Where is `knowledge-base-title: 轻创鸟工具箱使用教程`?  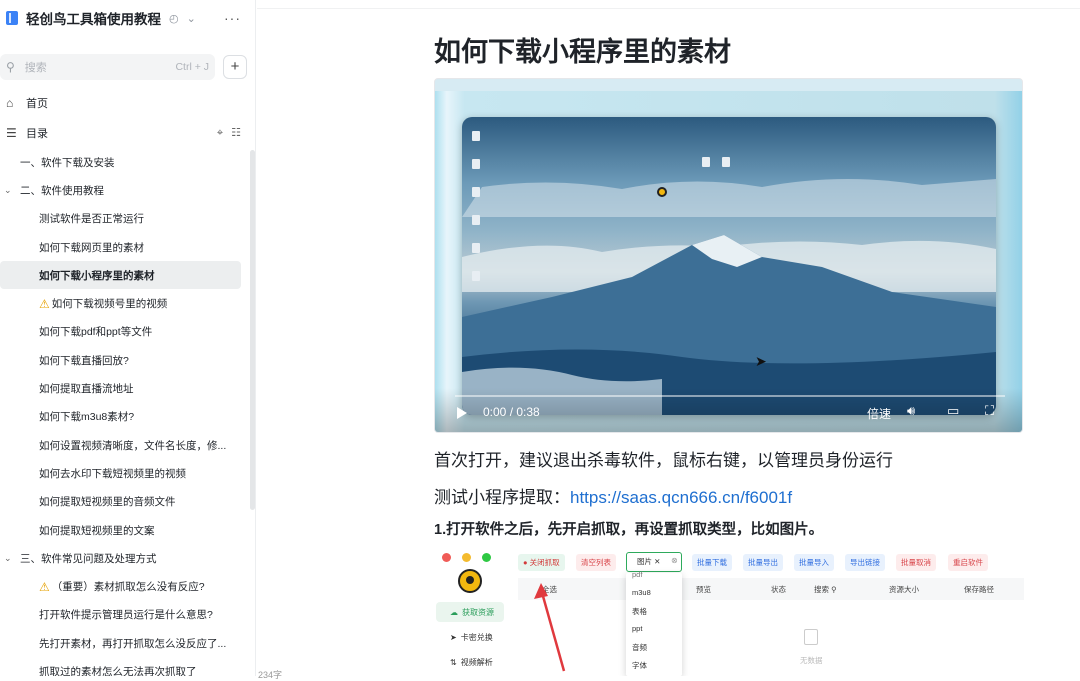
knowledge-base-title: 轻创鸟工具箱使用教程 is located at coordinates (93, 18).